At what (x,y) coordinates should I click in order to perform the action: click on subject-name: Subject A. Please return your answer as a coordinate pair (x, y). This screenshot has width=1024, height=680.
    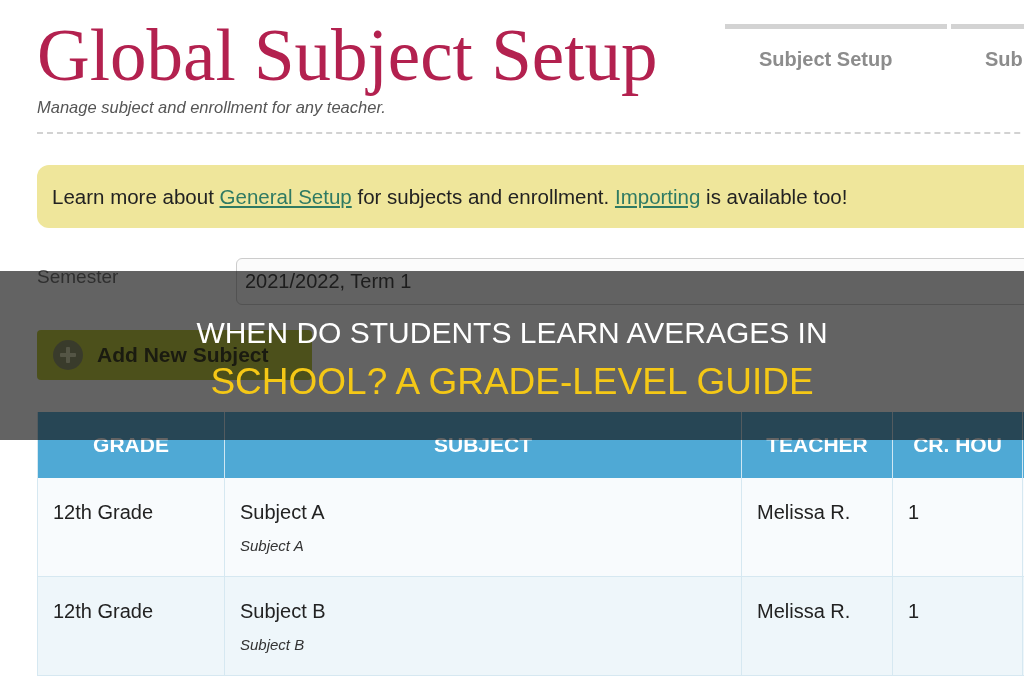
    Looking at the image, I should click on (282, 512).